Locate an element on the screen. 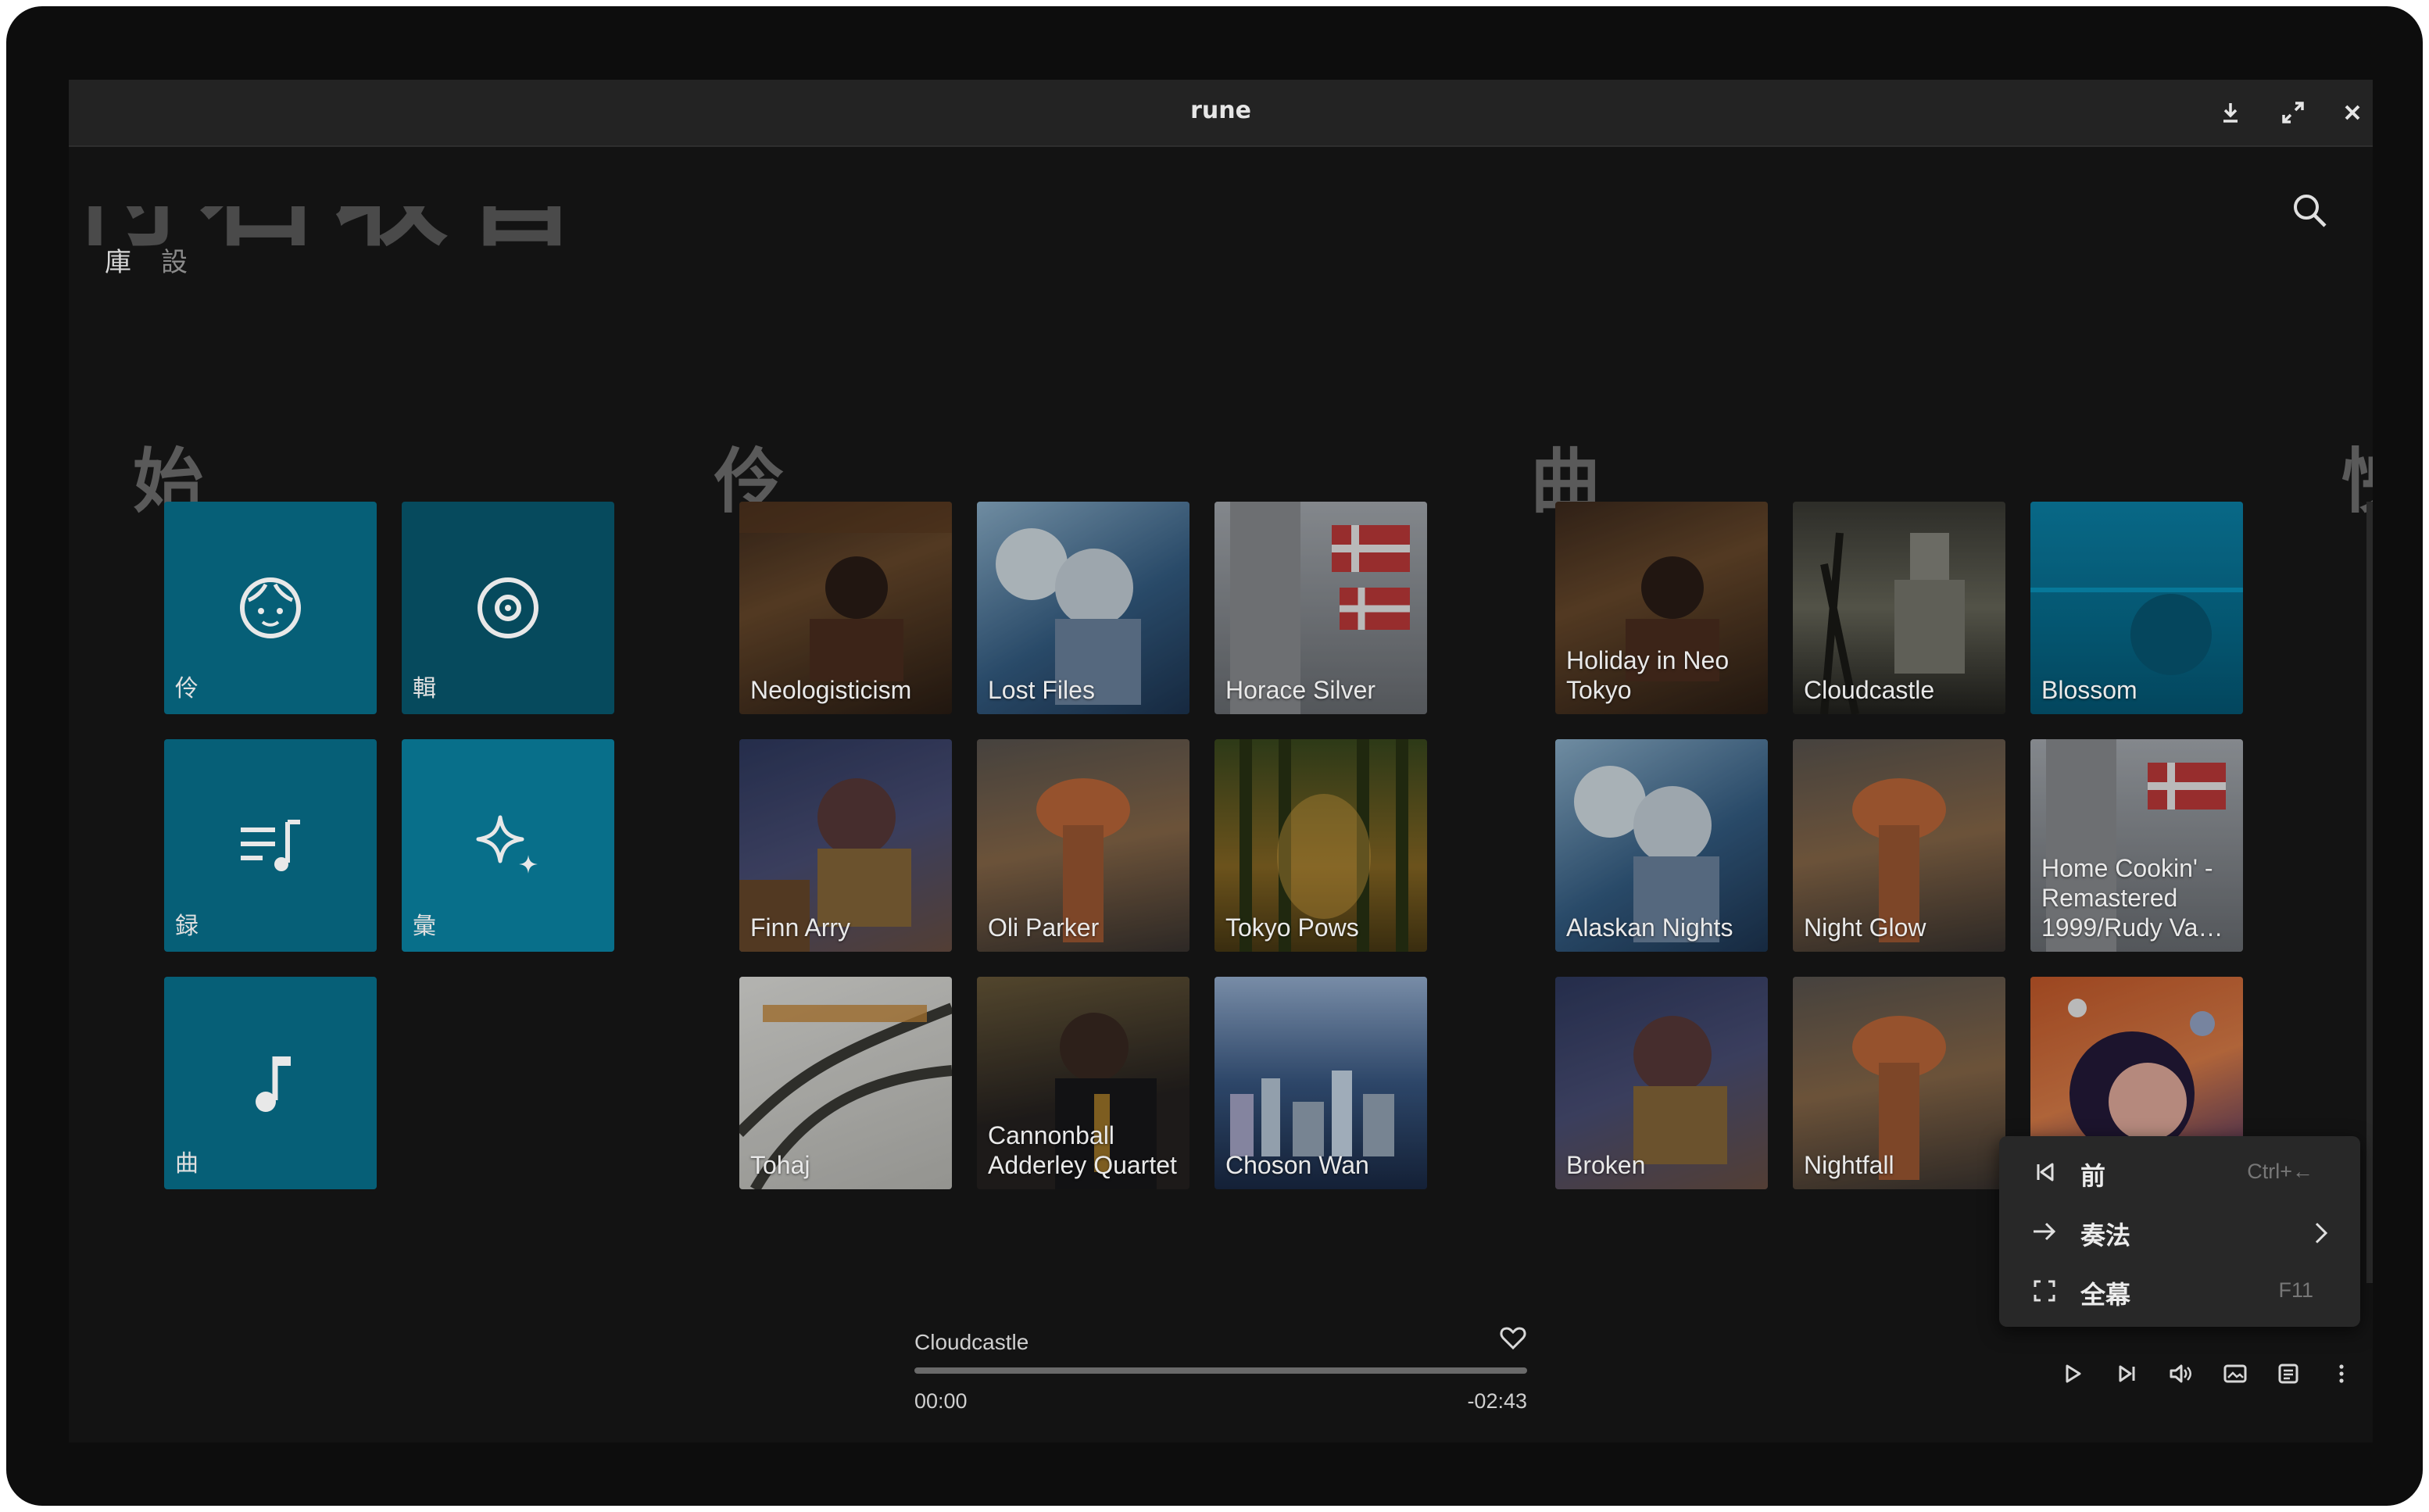 This screenshot has height=1512, width=2429. card-title: Night Glow is located at coordinates (1865, 927).